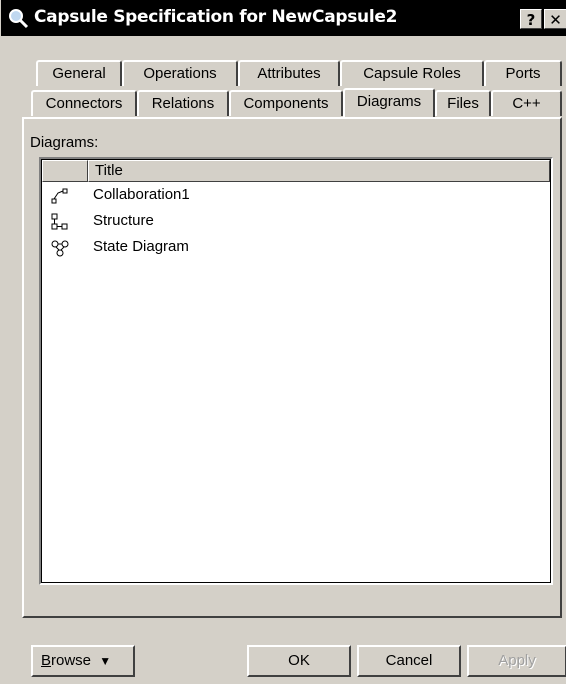  What do you see at coordinates (412, 73) in the screenshot?
I see `tab-capsule-roles: Capsule Roles` at bounding box center [412, 73].